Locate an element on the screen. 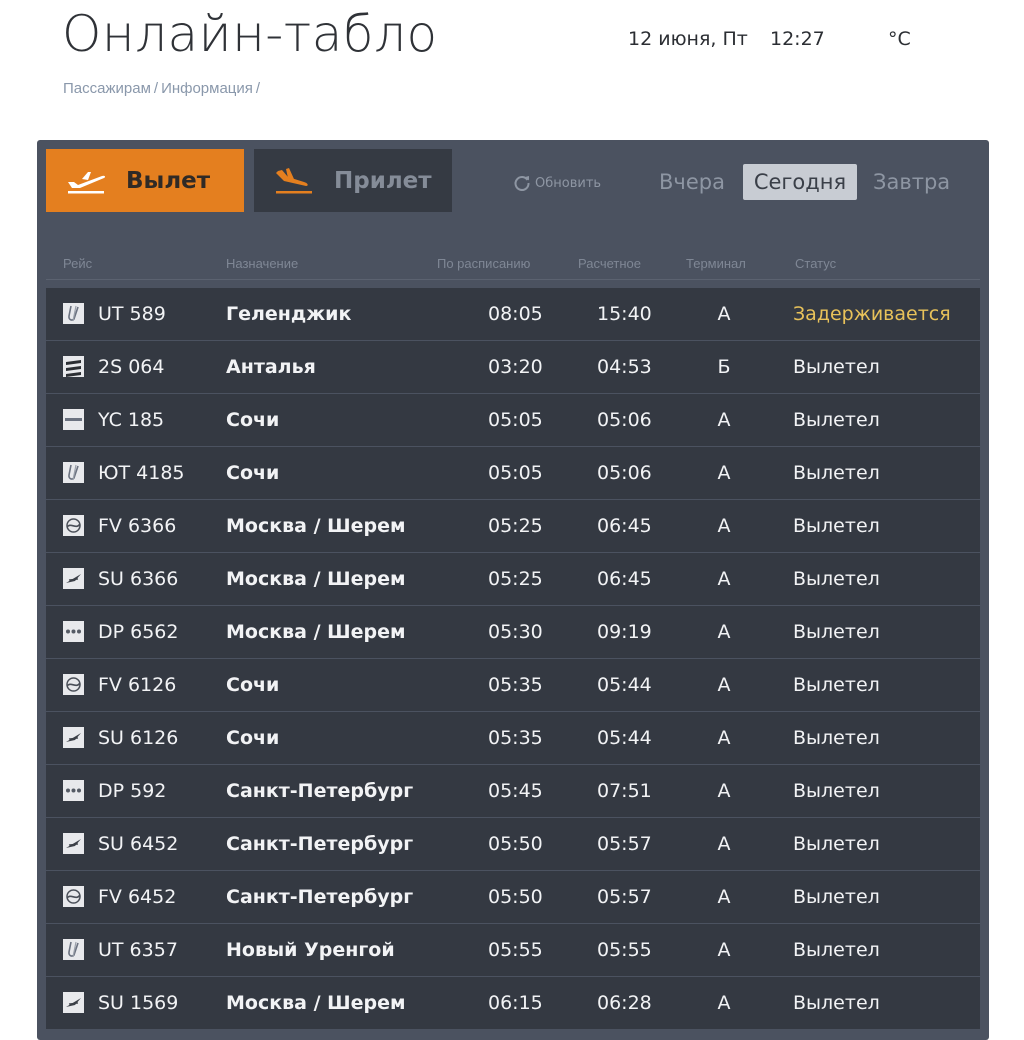 This screenshot has width=1024, height=1040. flight-row: ЮТ 4185 Сочи 05:05 05:06 A Вылетел is located at coordinates (513, 473).